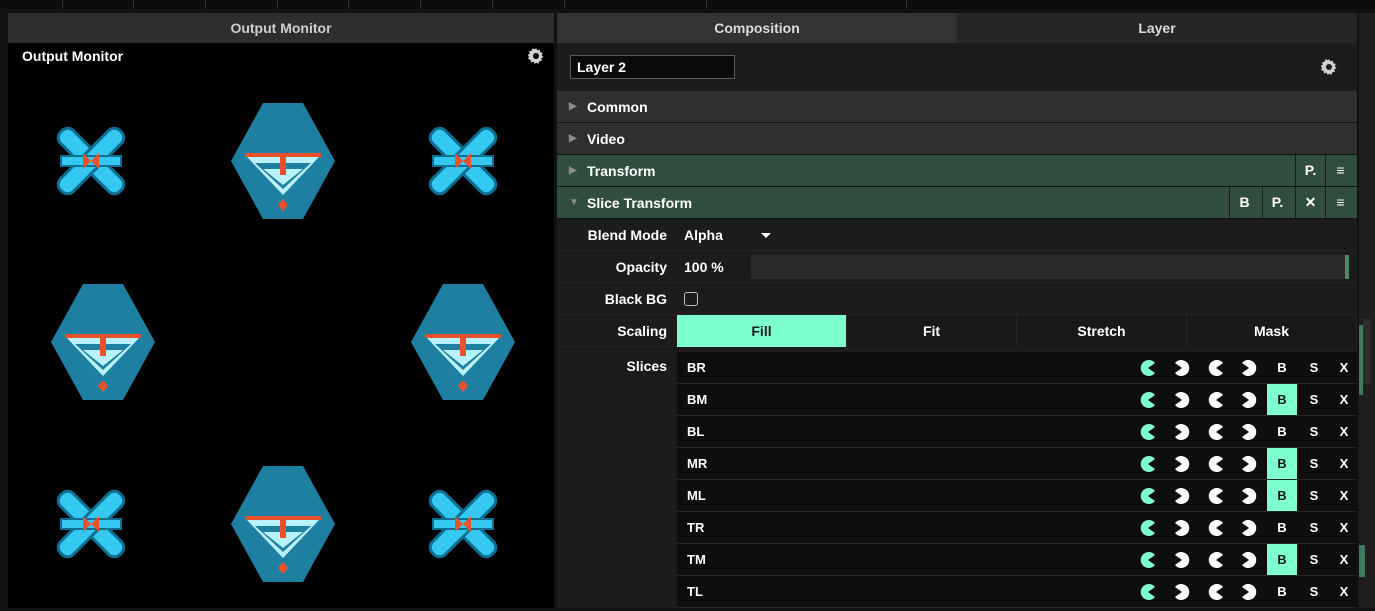 Image resolution: width=1375 pixels, height=611 pixels. I want to click on section-common: ▶ Common, so click(957, 107).